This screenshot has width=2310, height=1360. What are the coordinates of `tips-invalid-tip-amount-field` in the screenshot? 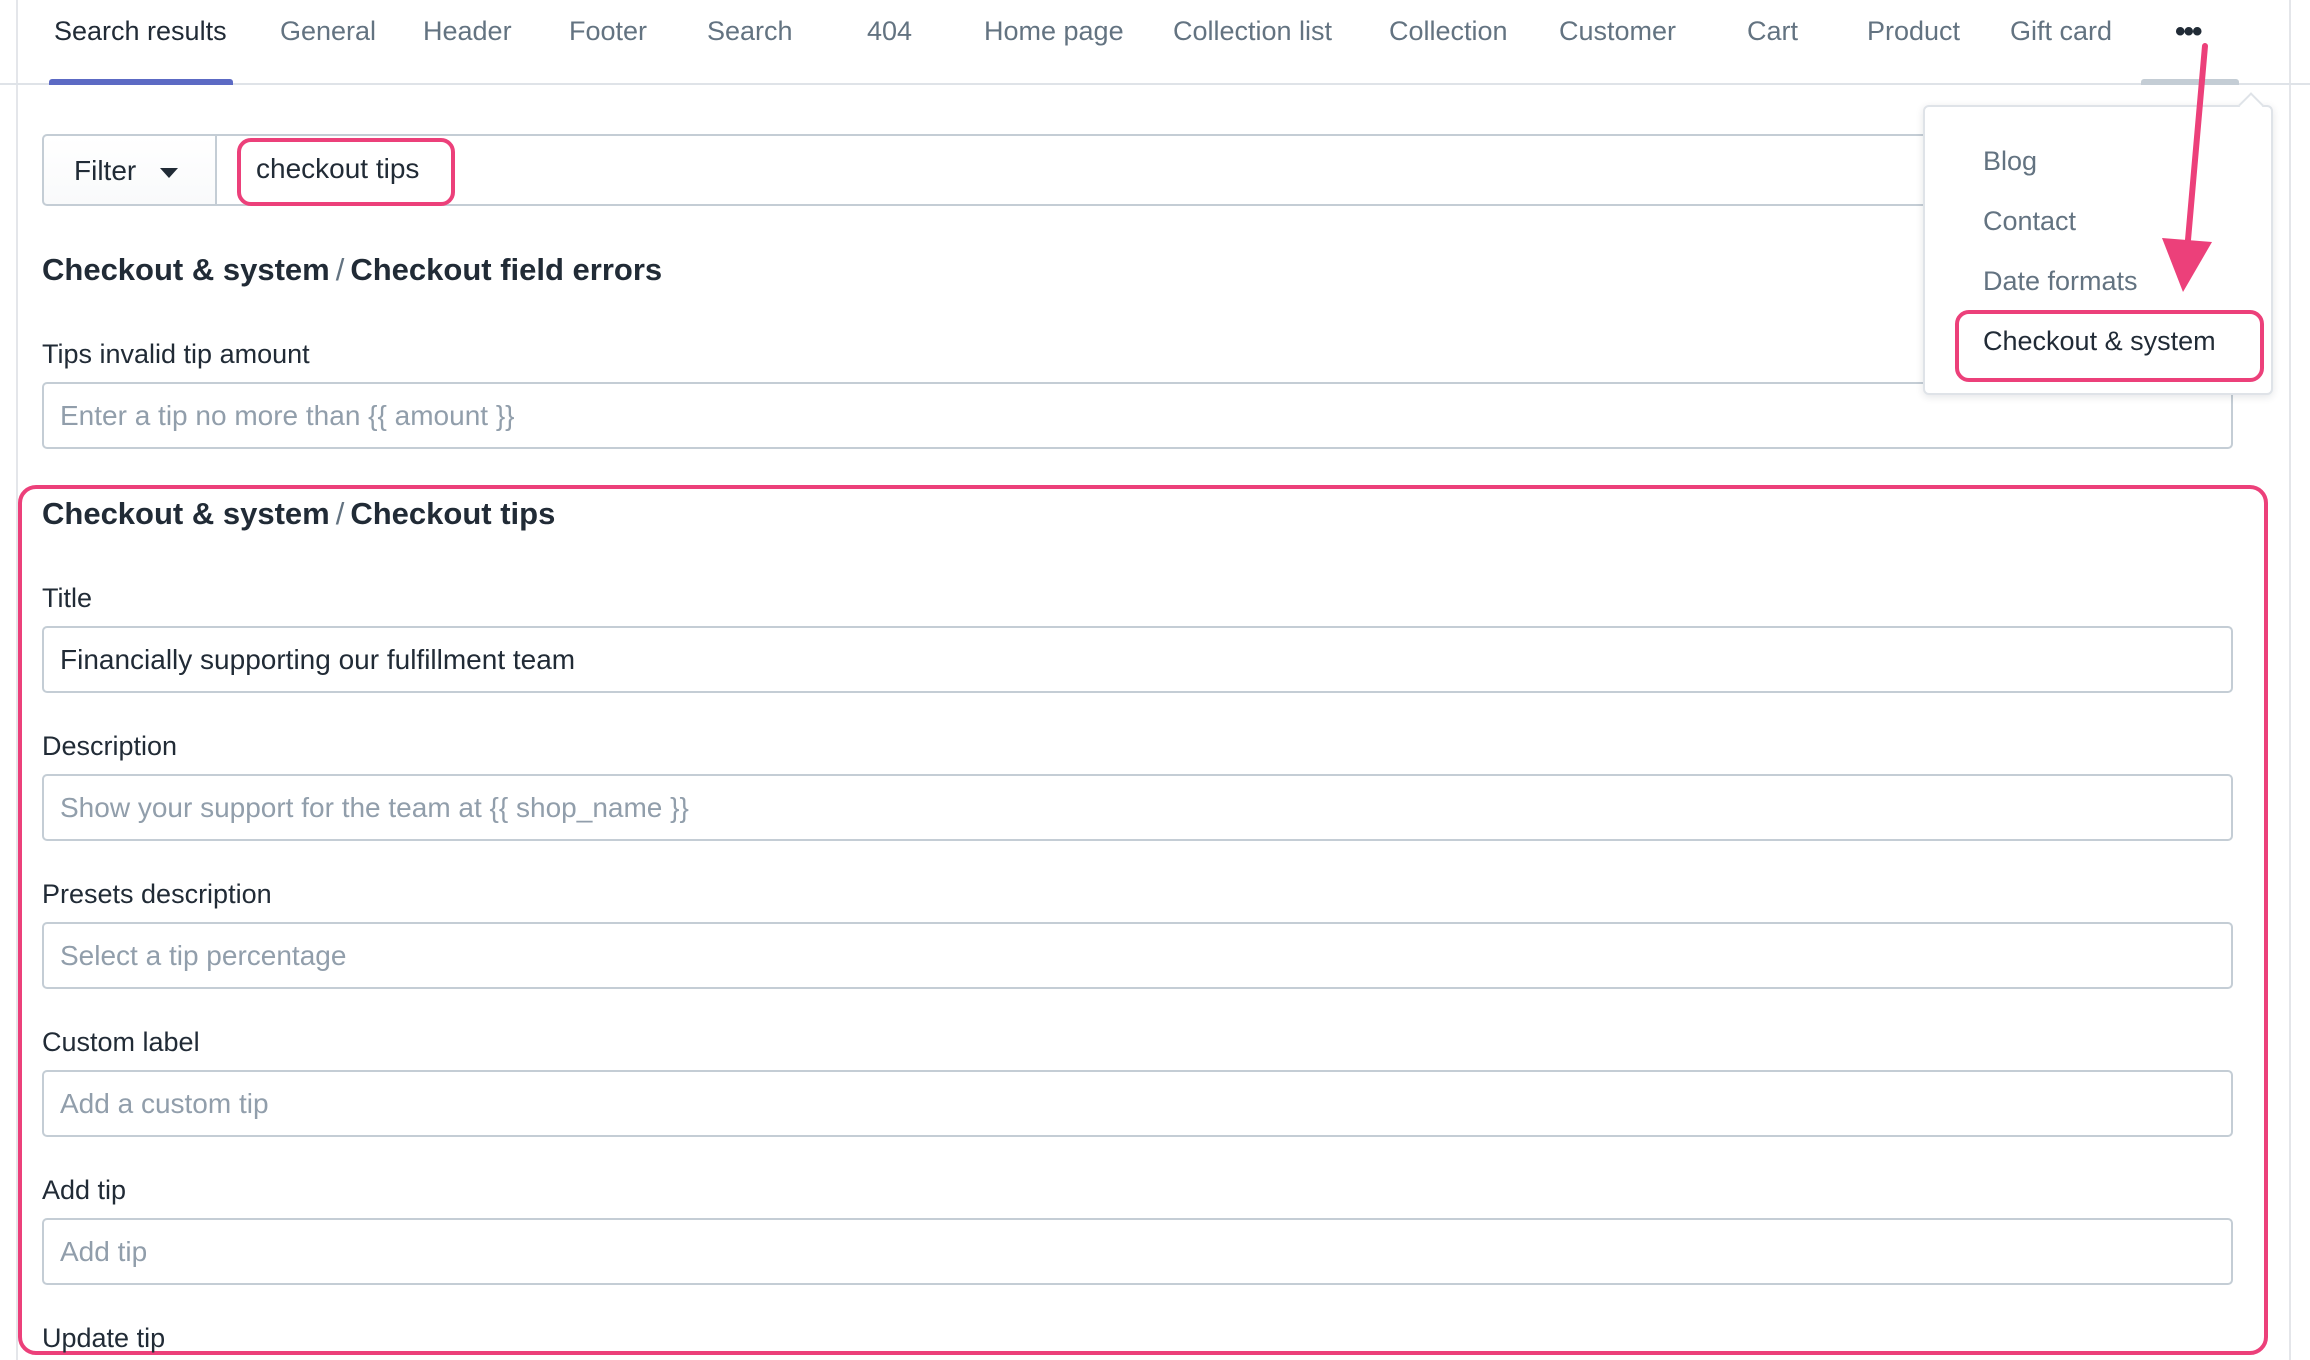 It's located at (1137, 415).